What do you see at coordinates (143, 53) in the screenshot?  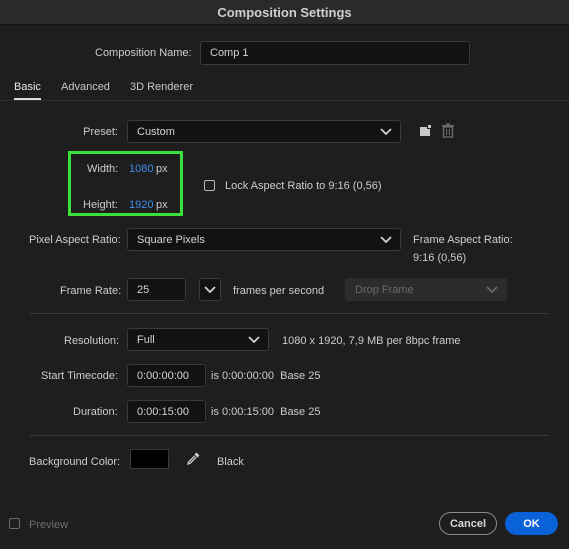 I see `composition-name-label: Composition Name:` at bounding box center [143, 53].